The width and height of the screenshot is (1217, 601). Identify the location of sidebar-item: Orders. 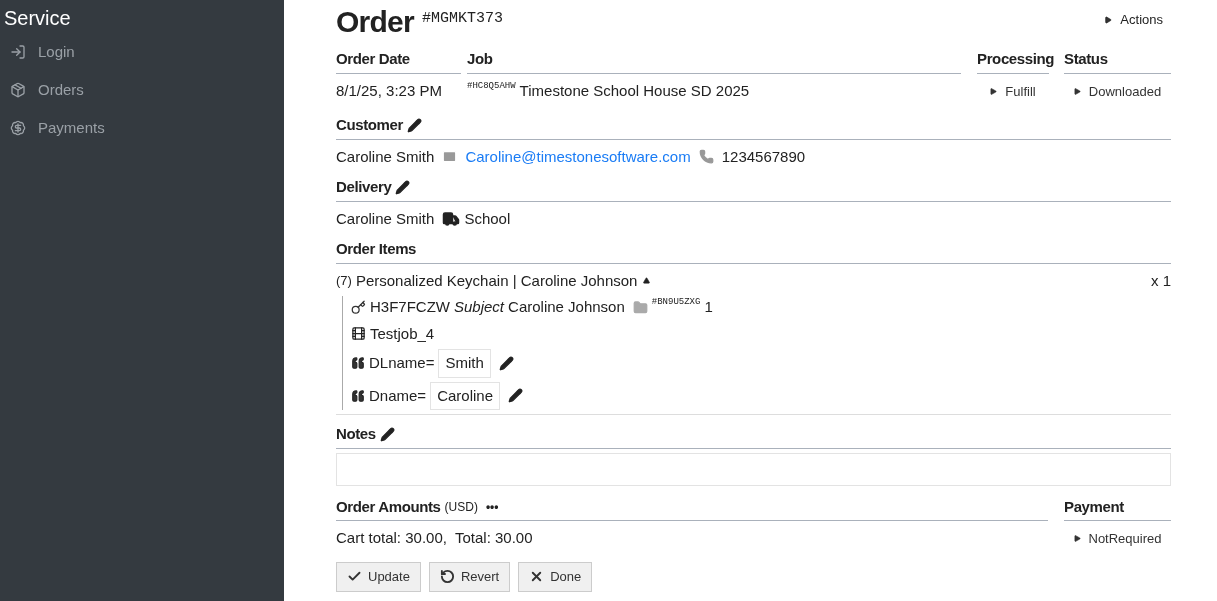
(142, 90).